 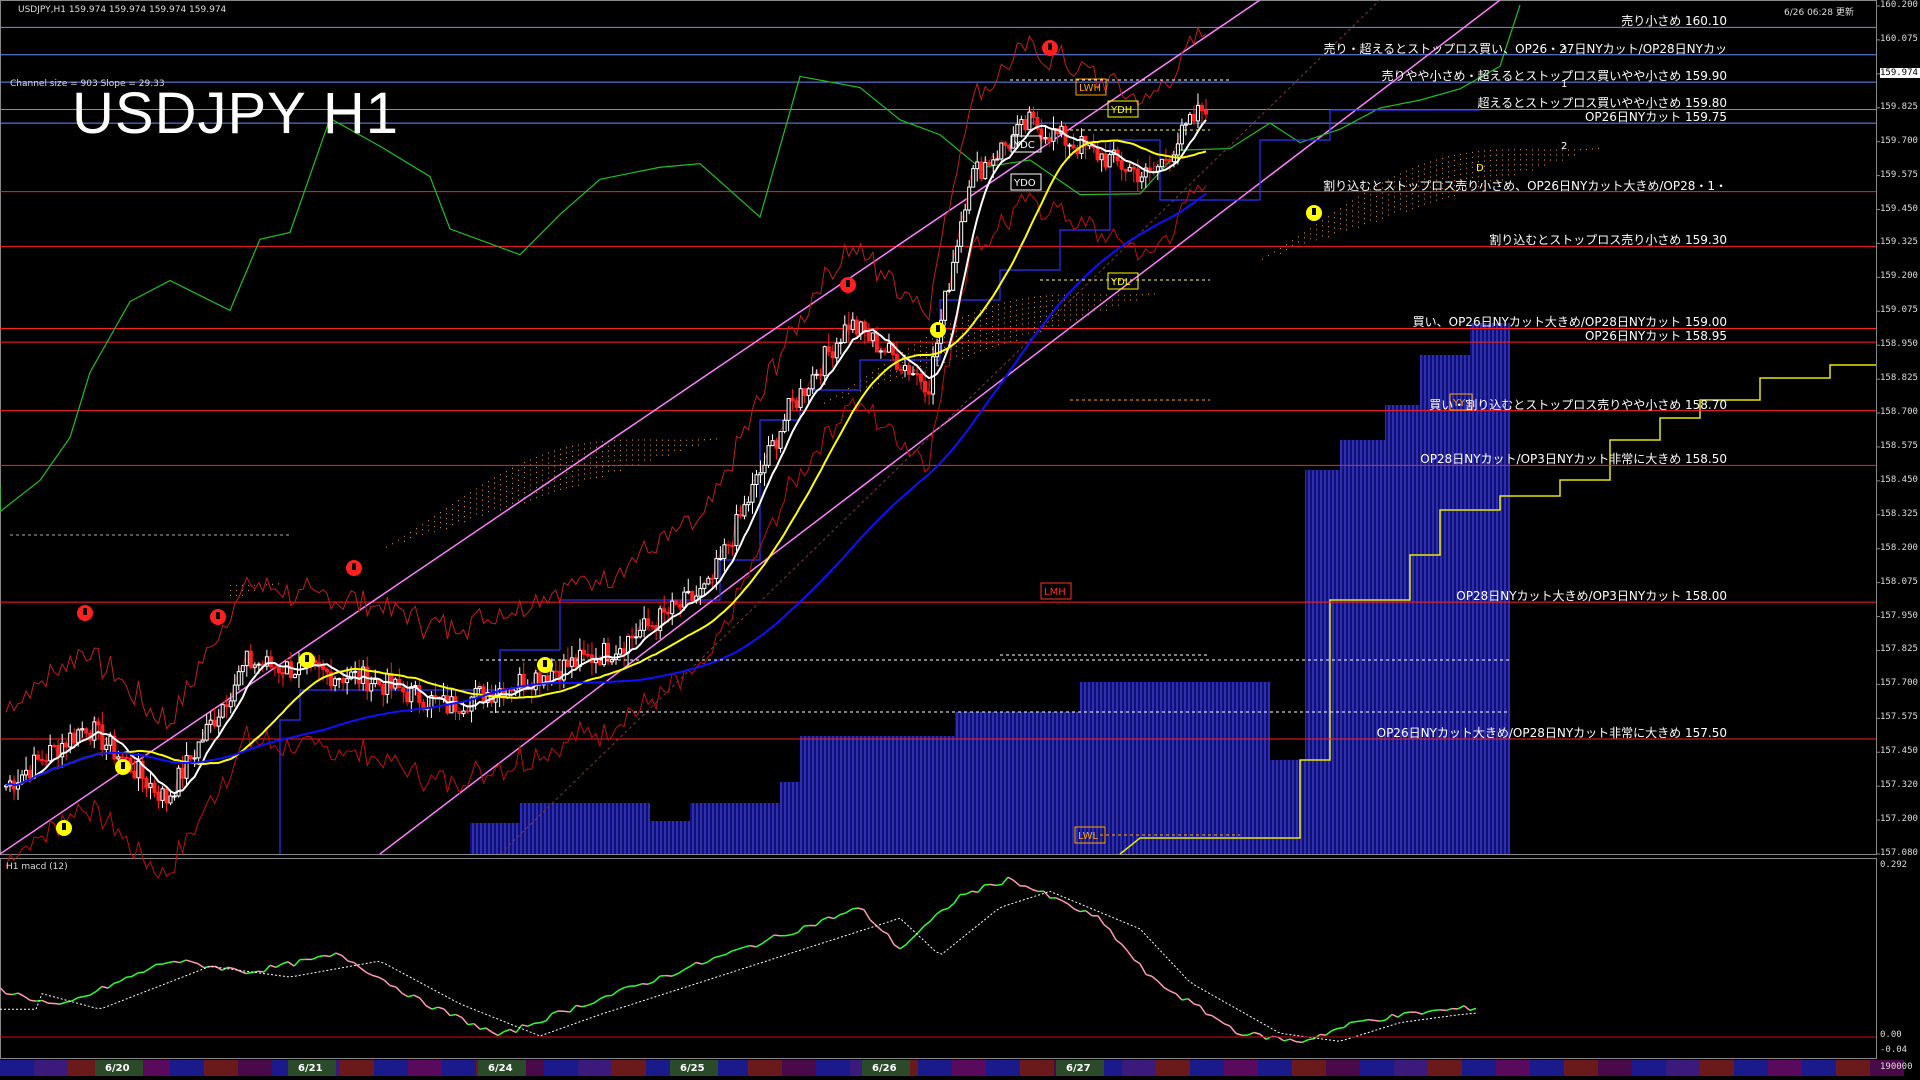 I want to click on level-tag: 2, so click(x=1564, y=146).